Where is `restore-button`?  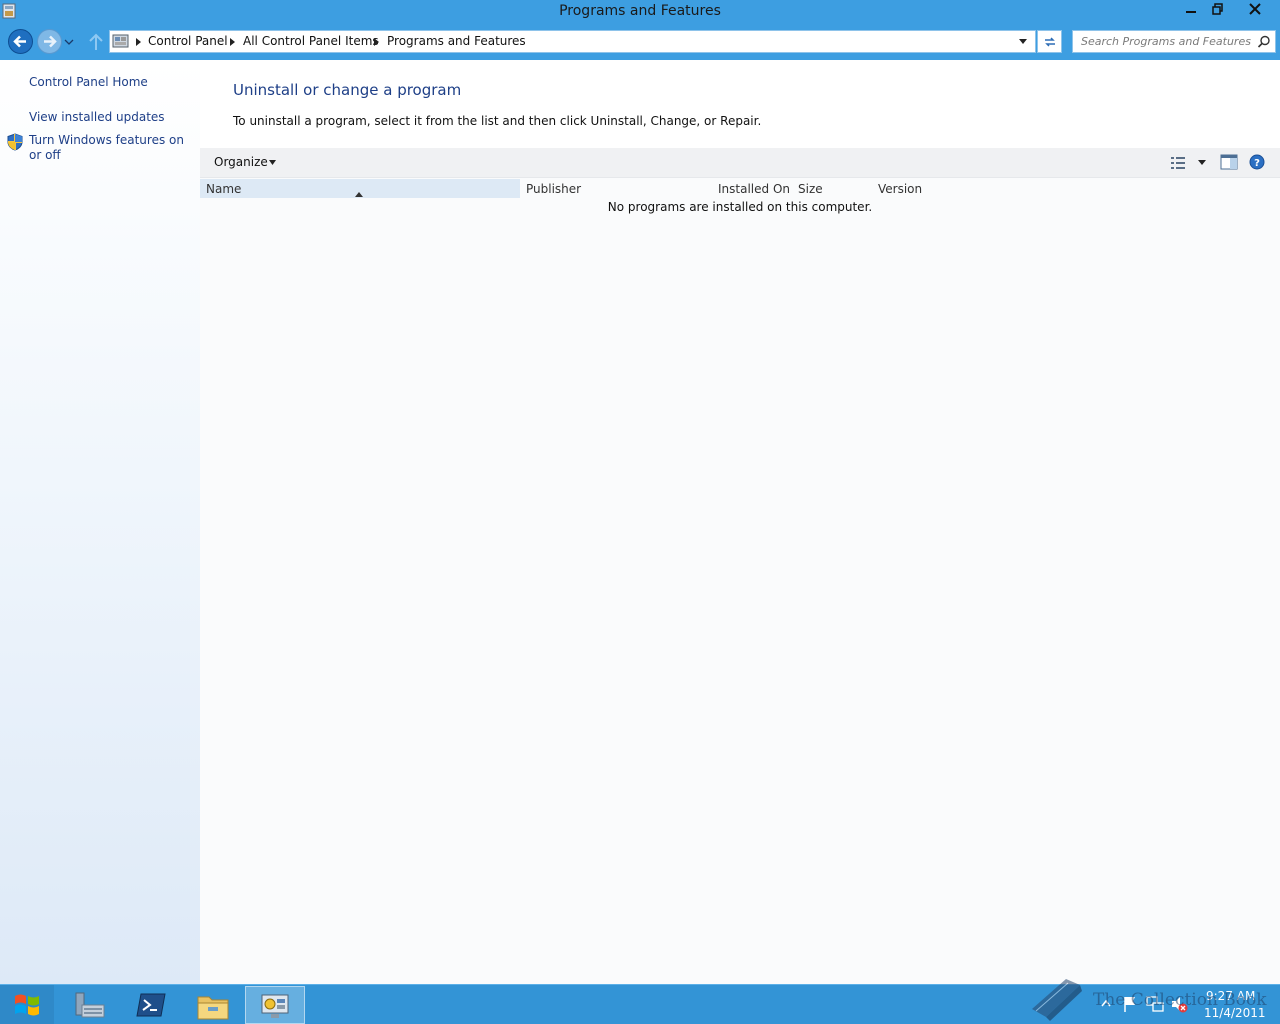 restore-button is located at coordinates (1218, 11).